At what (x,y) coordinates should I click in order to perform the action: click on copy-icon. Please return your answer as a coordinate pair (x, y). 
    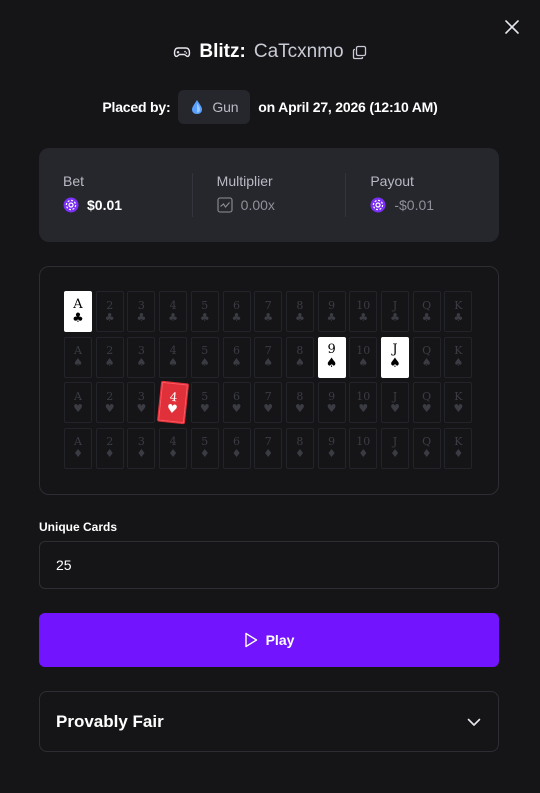
    Looking at the image, I should click on (359, 52).